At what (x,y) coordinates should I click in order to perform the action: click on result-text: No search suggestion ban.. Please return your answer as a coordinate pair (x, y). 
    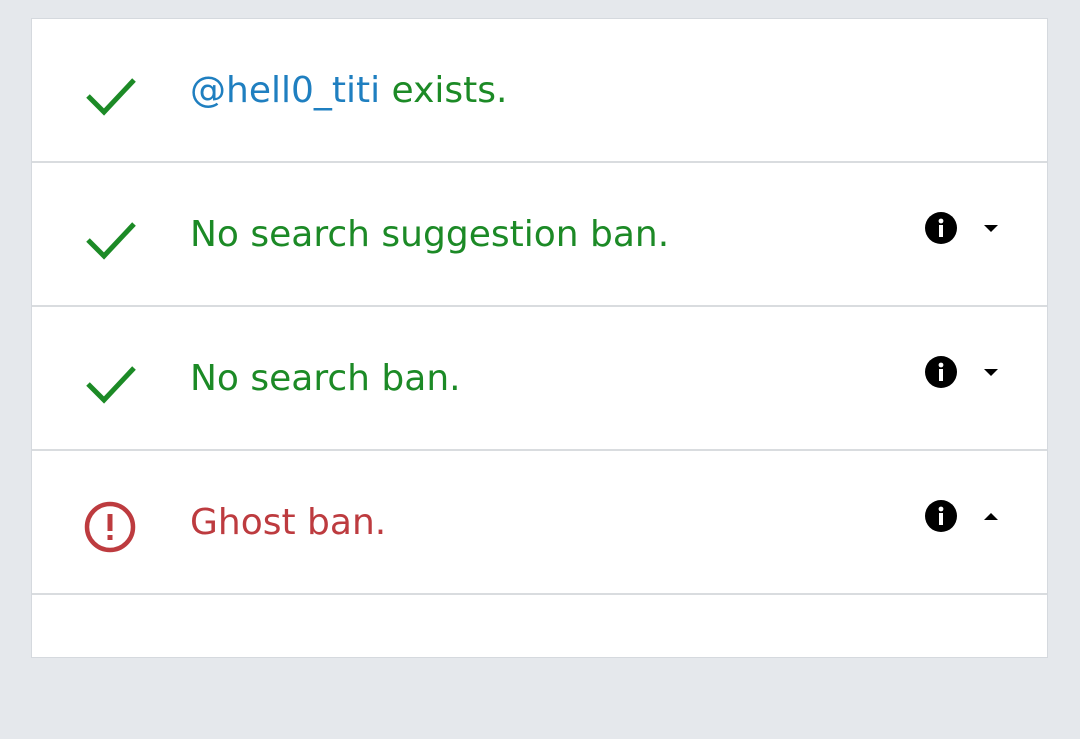
    Looking at the image, I should click on (430, 234).